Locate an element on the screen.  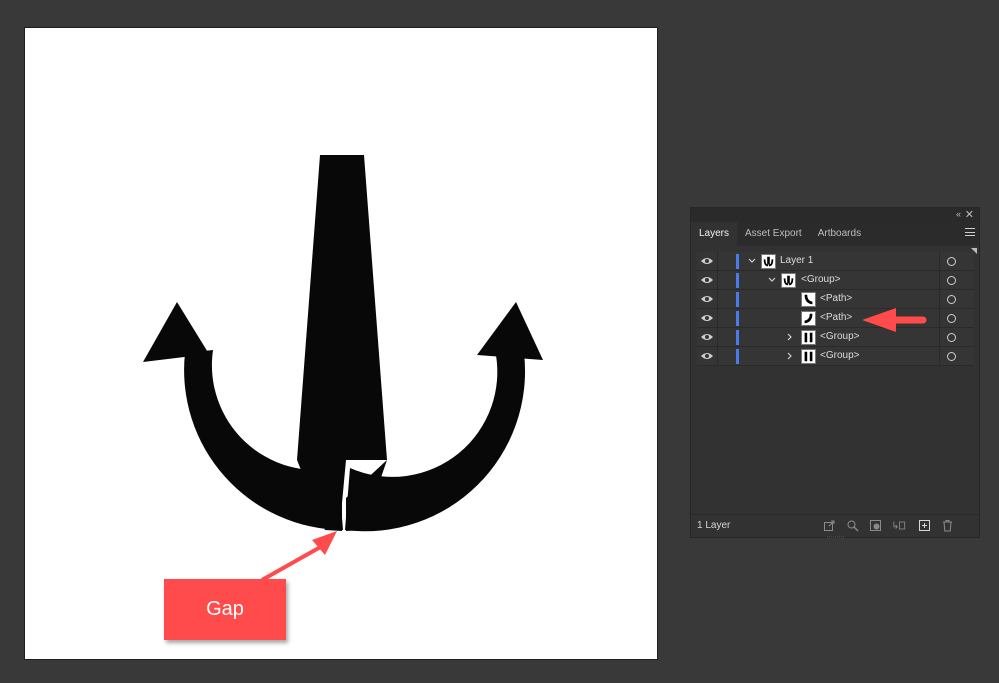
panel-menu-icon is located at coordinates (970, 233).